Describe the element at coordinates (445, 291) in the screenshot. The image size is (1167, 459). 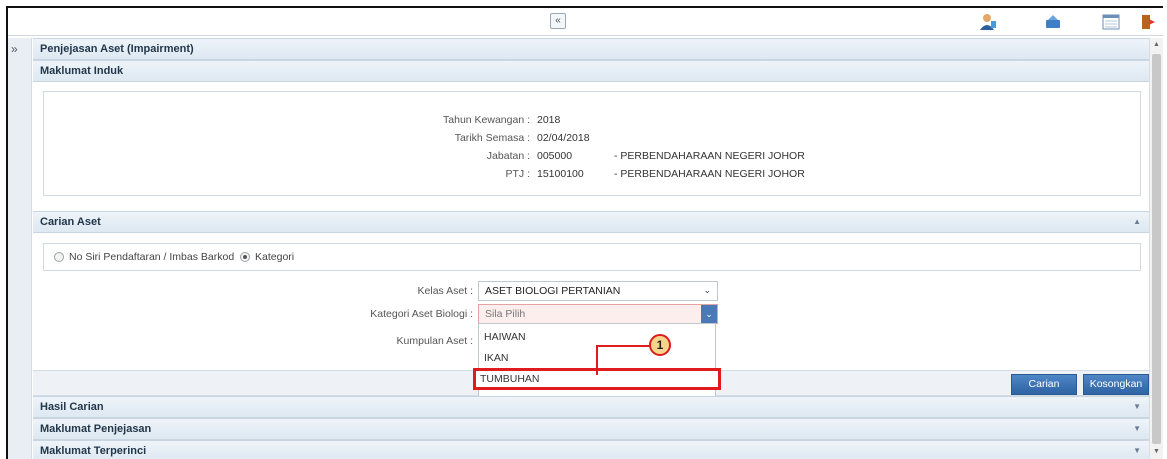
I see `kelas-aset-label: Kelas Aset :` at that location.